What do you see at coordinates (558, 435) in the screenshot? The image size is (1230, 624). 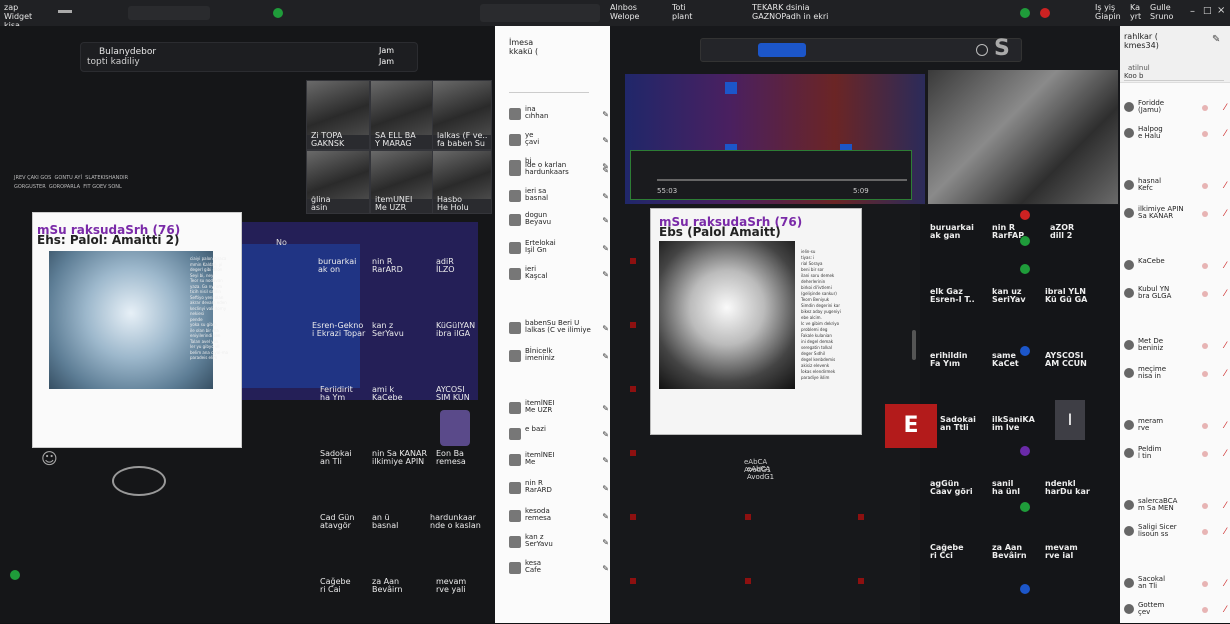 I see `chat-item: e bazi ✎` at bounding box center [558, 435].